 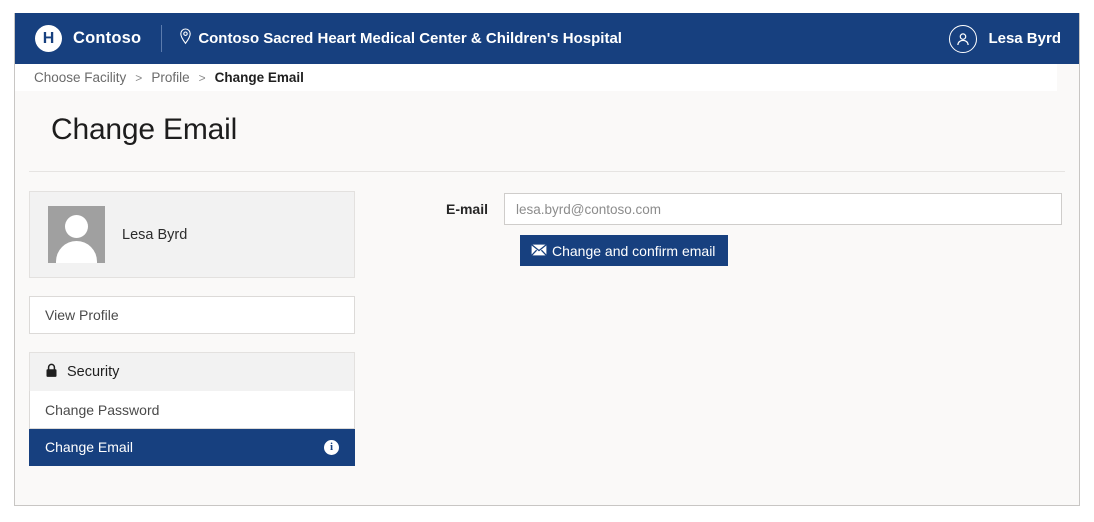 I want to click on sidebar-item-view-profile: View Profile, so click(x=192, y=315).